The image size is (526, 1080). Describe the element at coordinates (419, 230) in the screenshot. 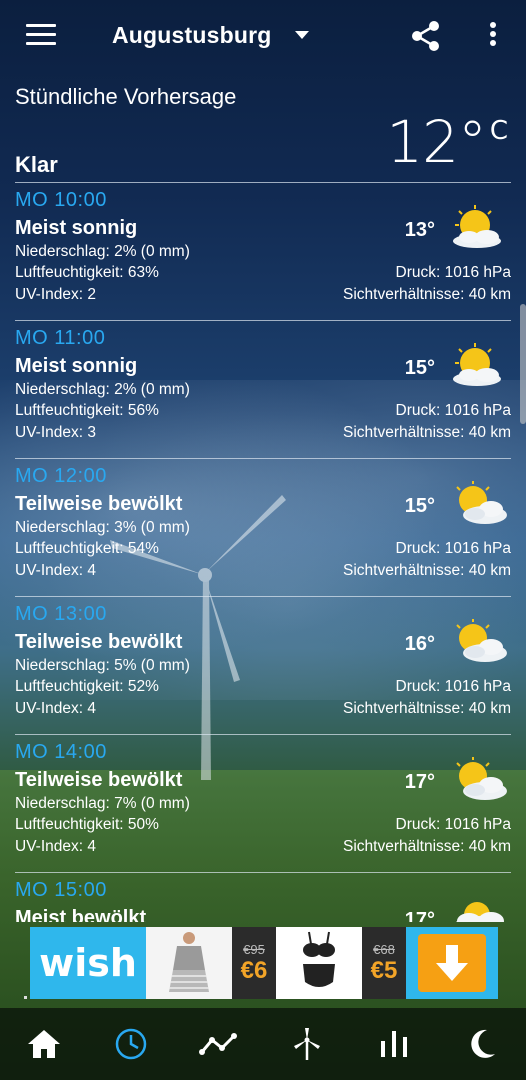

I see `hour-temperature: 13°` at that location.